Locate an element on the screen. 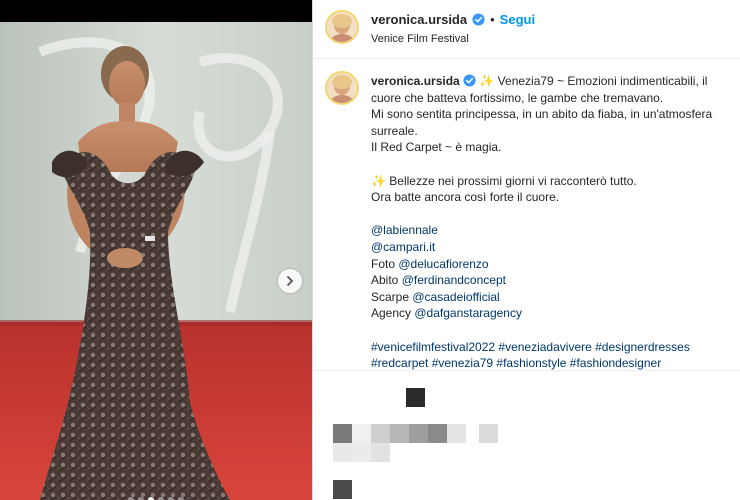 The height and width of the screenshot is (500, 740). post-location: Venice Film Festival is located at coordinates (420, 39).